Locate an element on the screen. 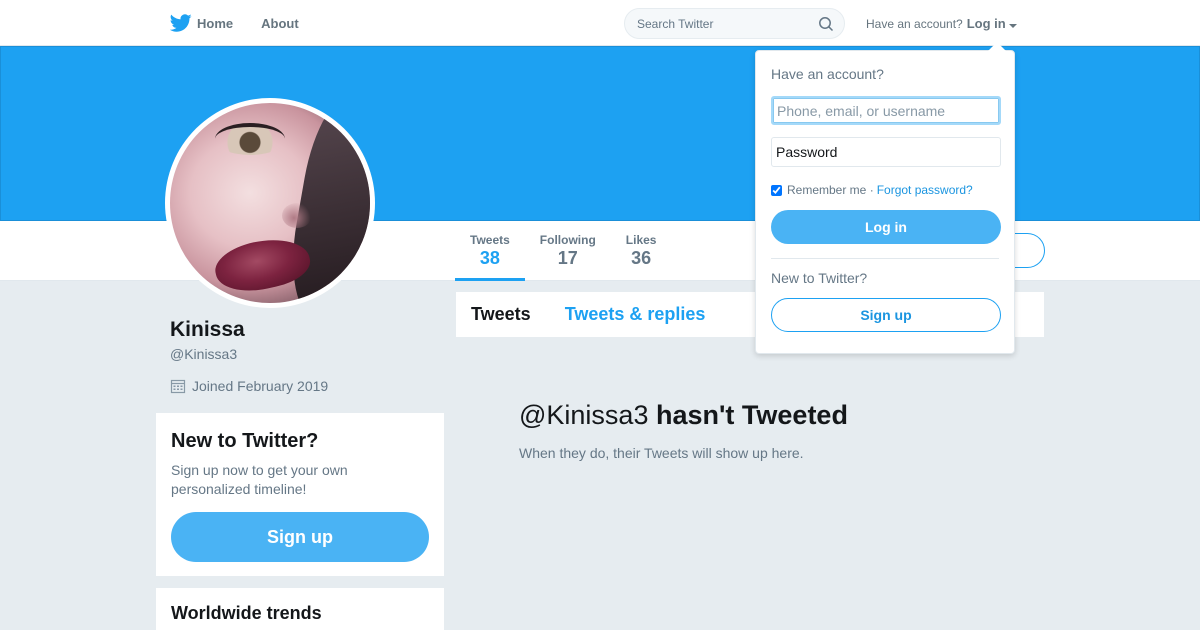 Image resolution: width=1200 pixels, height=630 pixels. tab-tweets-and-replies: Tweets & replies is located at coordinates (635, 314).